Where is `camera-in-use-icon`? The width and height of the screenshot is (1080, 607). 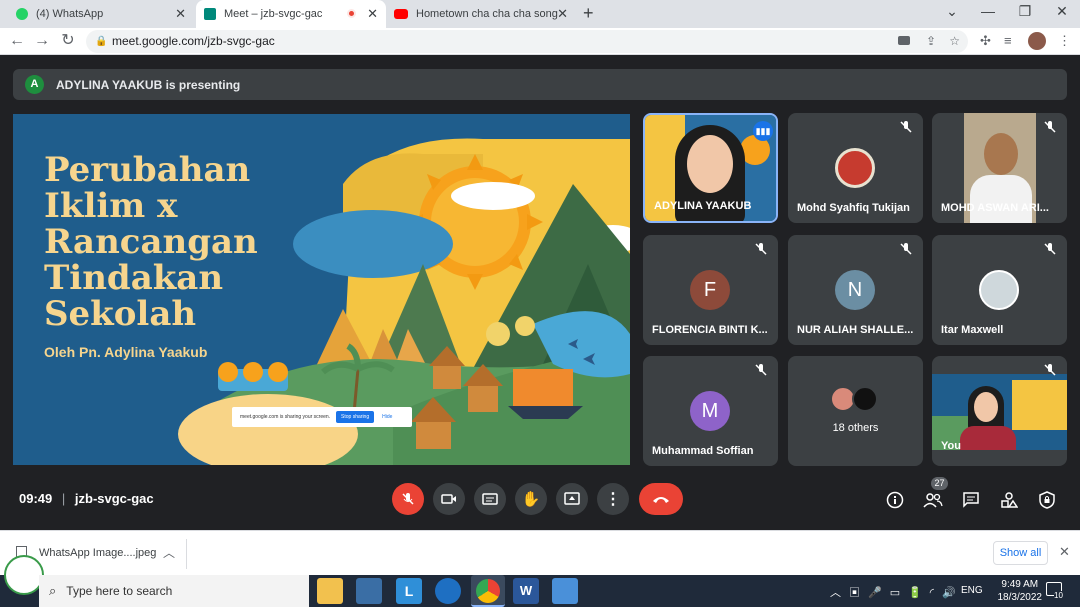 camera-in-use-icon is located at coordinates (904, 40).